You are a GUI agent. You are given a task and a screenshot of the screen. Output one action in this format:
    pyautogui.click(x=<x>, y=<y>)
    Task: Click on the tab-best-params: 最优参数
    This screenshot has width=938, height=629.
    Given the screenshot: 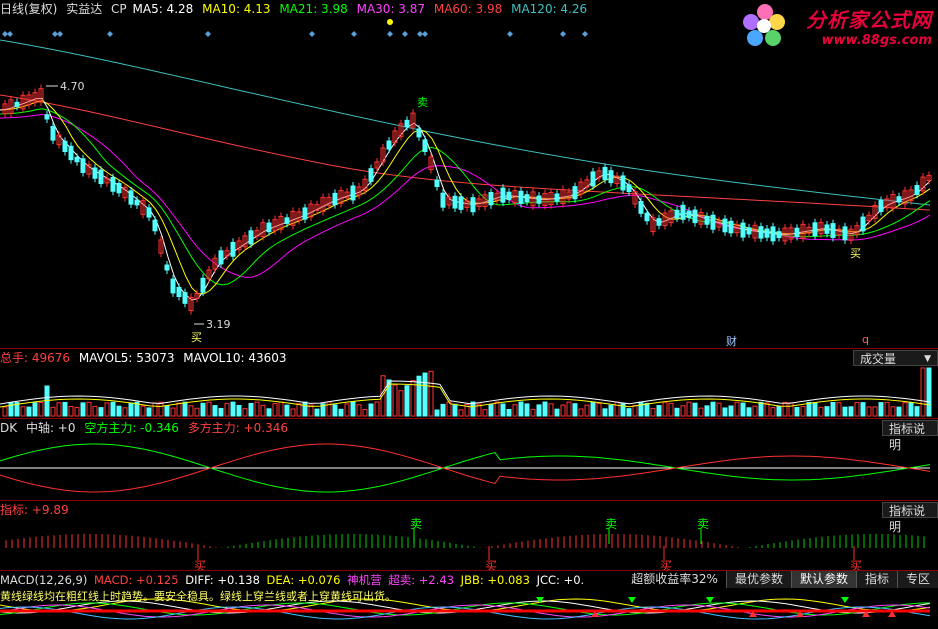 What is the action you would take?
    pyautogui.click(x=758, y=579)
    